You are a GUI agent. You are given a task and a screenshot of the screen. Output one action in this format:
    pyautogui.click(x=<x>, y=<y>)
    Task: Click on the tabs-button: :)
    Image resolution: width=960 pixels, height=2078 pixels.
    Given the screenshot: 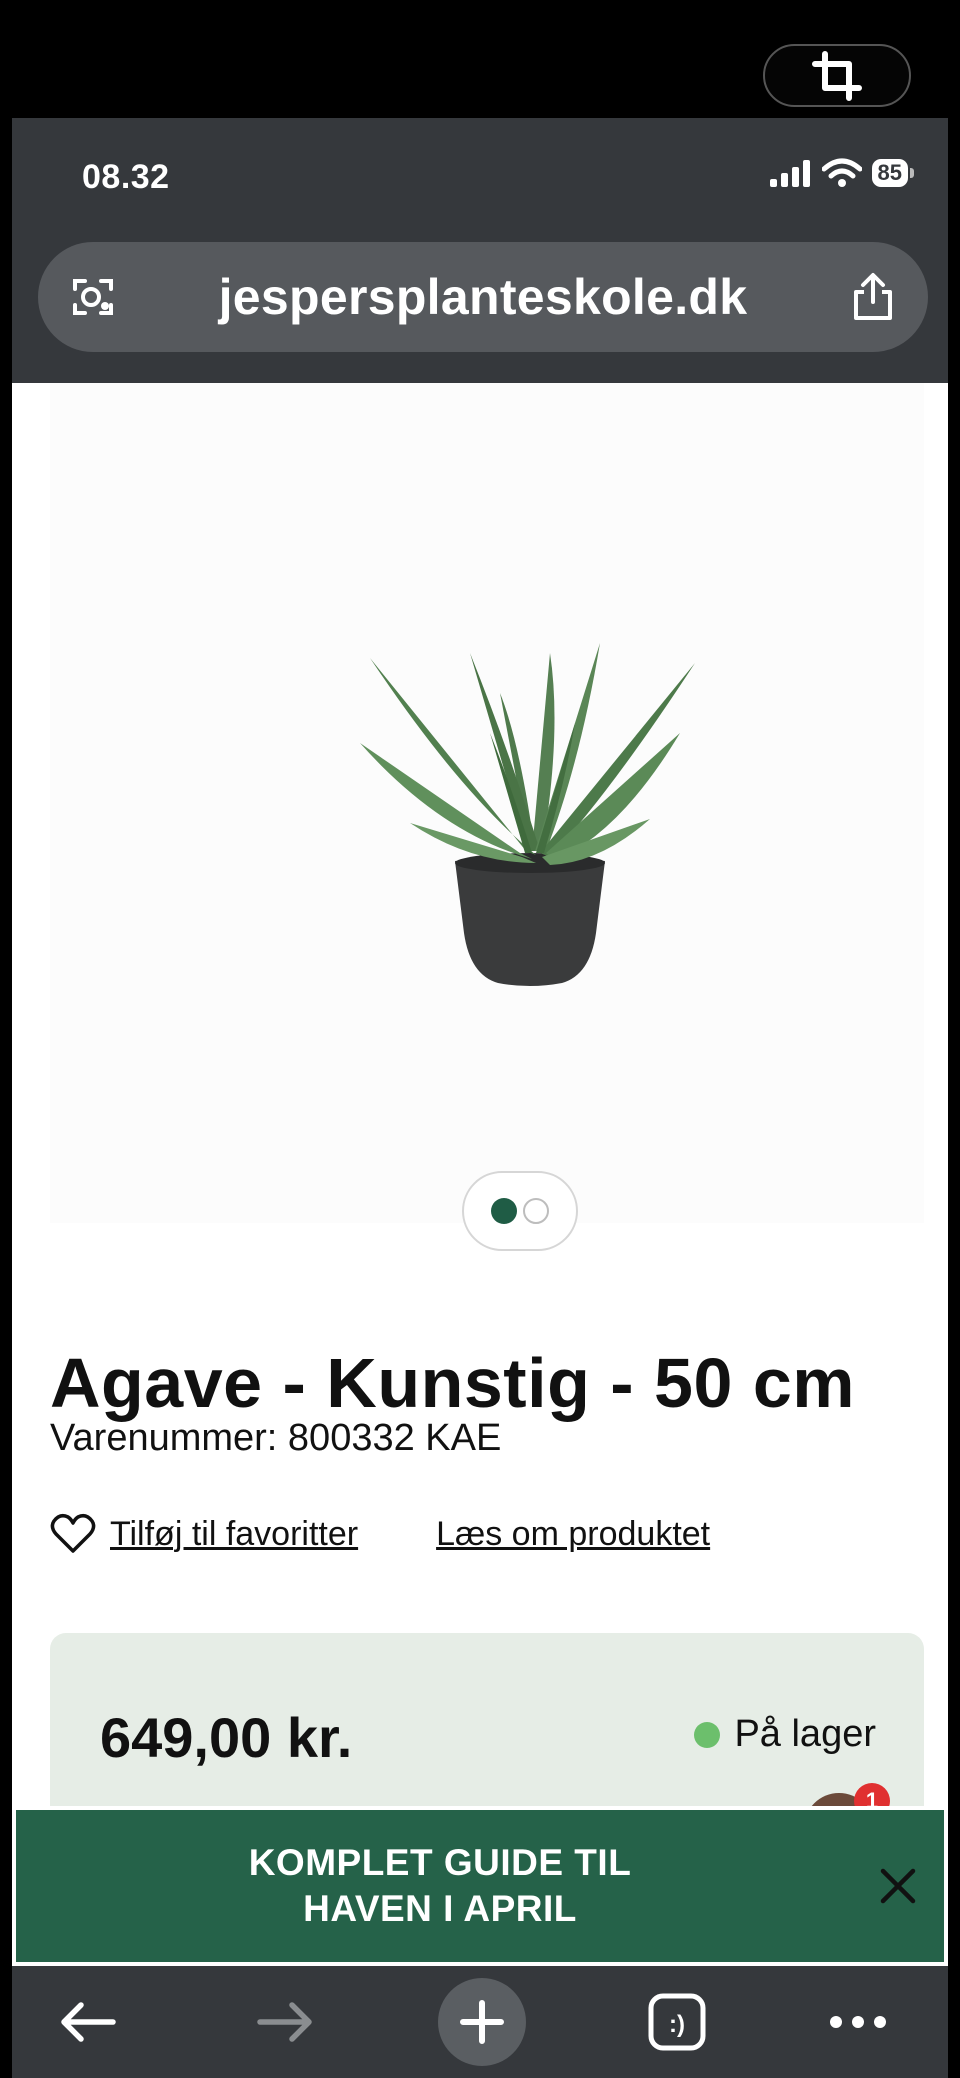 What is the action you would take?
    pyautogui.click(x=677, y=2022)
    